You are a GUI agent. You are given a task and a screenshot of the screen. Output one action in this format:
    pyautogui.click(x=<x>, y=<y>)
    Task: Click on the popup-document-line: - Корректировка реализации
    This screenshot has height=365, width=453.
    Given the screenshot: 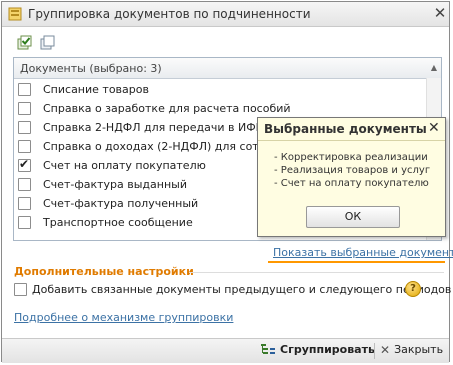 What is the action you would take?
    pyautogui.click(x=351, y=157)
    